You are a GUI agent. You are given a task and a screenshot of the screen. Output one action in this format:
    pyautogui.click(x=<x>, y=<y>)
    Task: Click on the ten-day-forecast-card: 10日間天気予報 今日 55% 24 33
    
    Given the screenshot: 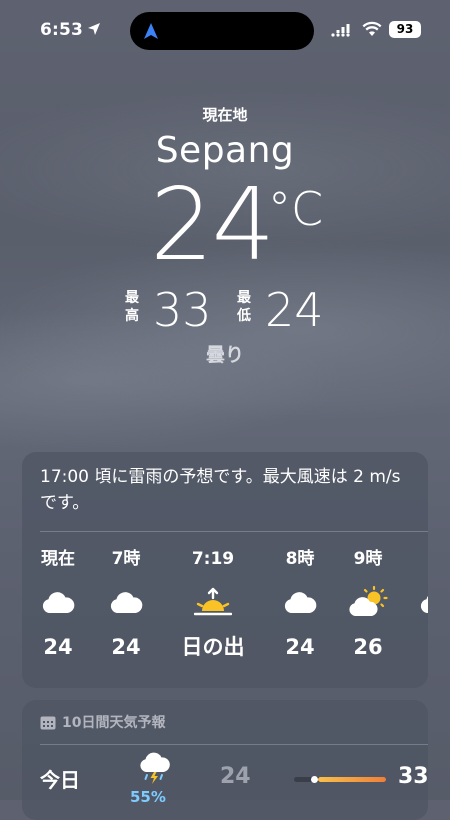 What is the action you would take?
    pyautogui.click(x=225, y=760)
    